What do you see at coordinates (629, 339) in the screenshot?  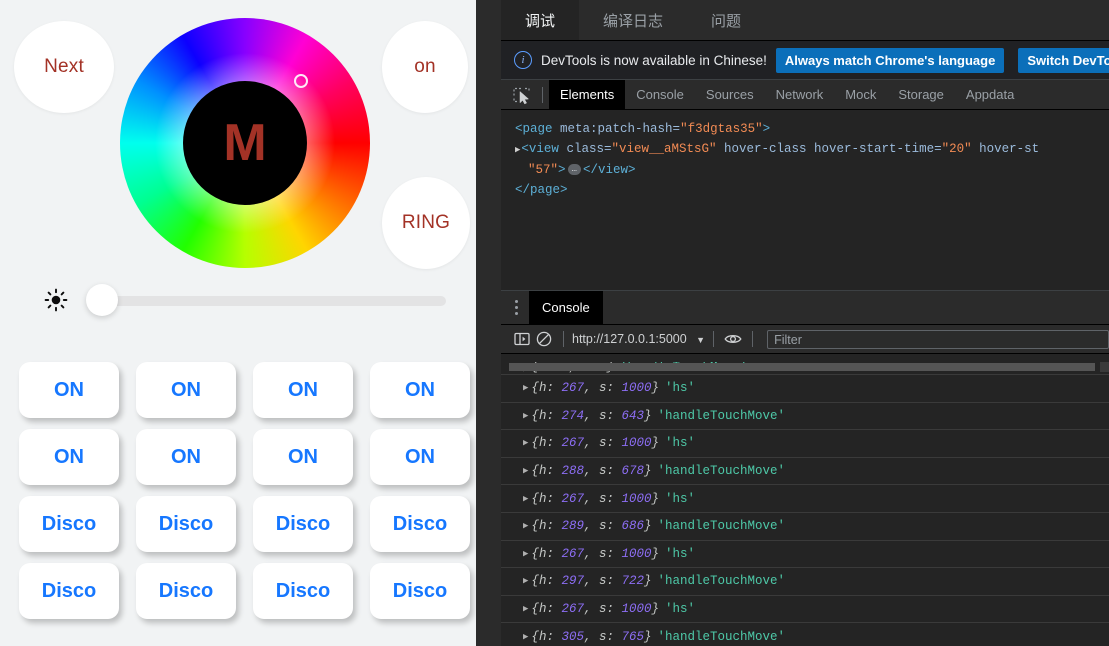 I see `console-context-label: http://127.0.0.1:5000` at bounding box center [629, 339].